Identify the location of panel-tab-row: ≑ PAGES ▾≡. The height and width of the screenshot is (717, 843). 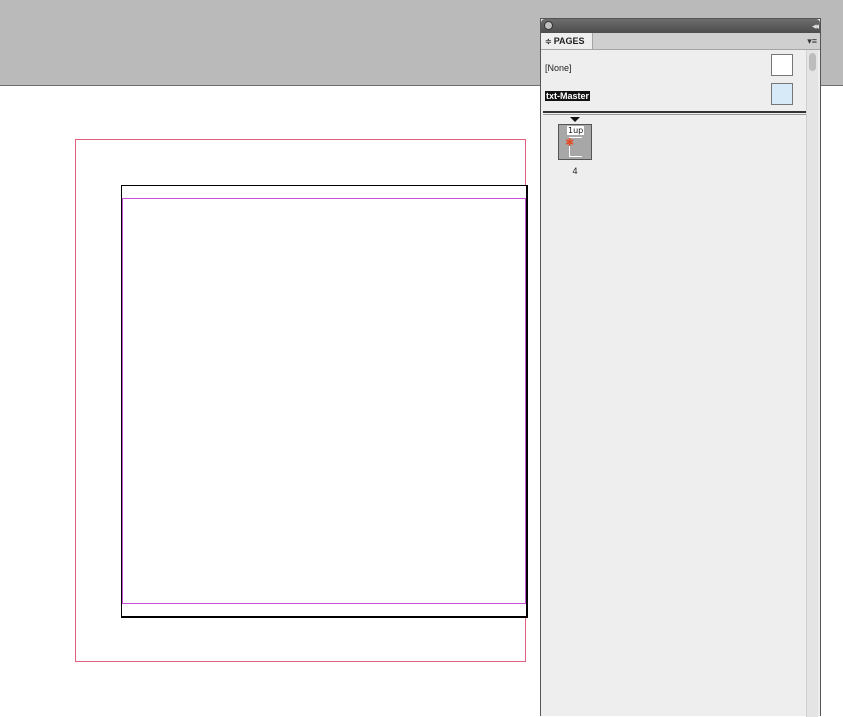
(680, 41).